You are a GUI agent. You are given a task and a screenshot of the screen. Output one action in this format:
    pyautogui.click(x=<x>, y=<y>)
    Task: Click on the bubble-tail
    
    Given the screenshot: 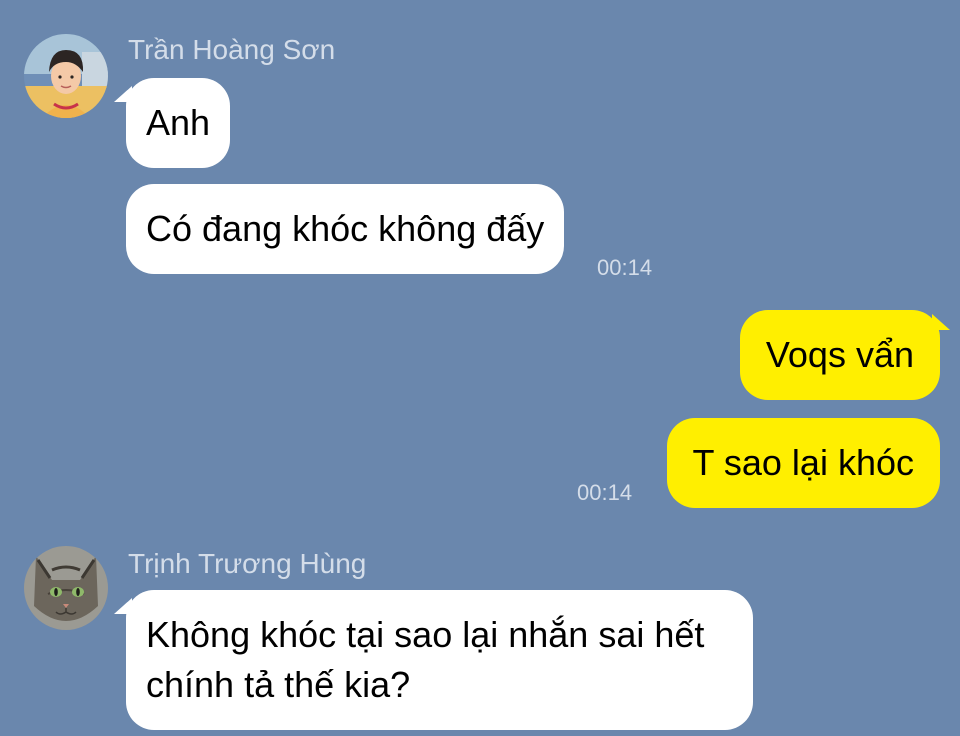 What is the action you would take?
    pyautogui.click(x=941, y=322)
    